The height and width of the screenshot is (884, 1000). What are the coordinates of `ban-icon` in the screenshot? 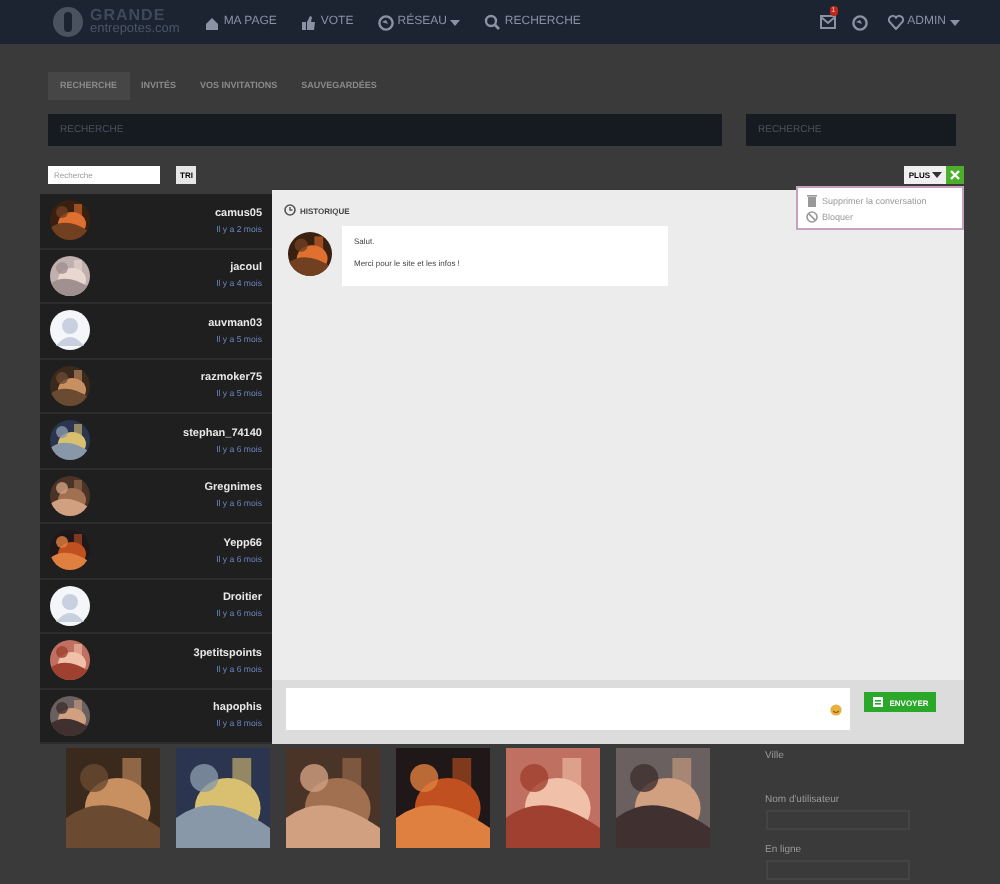 It's located at (812, 216).